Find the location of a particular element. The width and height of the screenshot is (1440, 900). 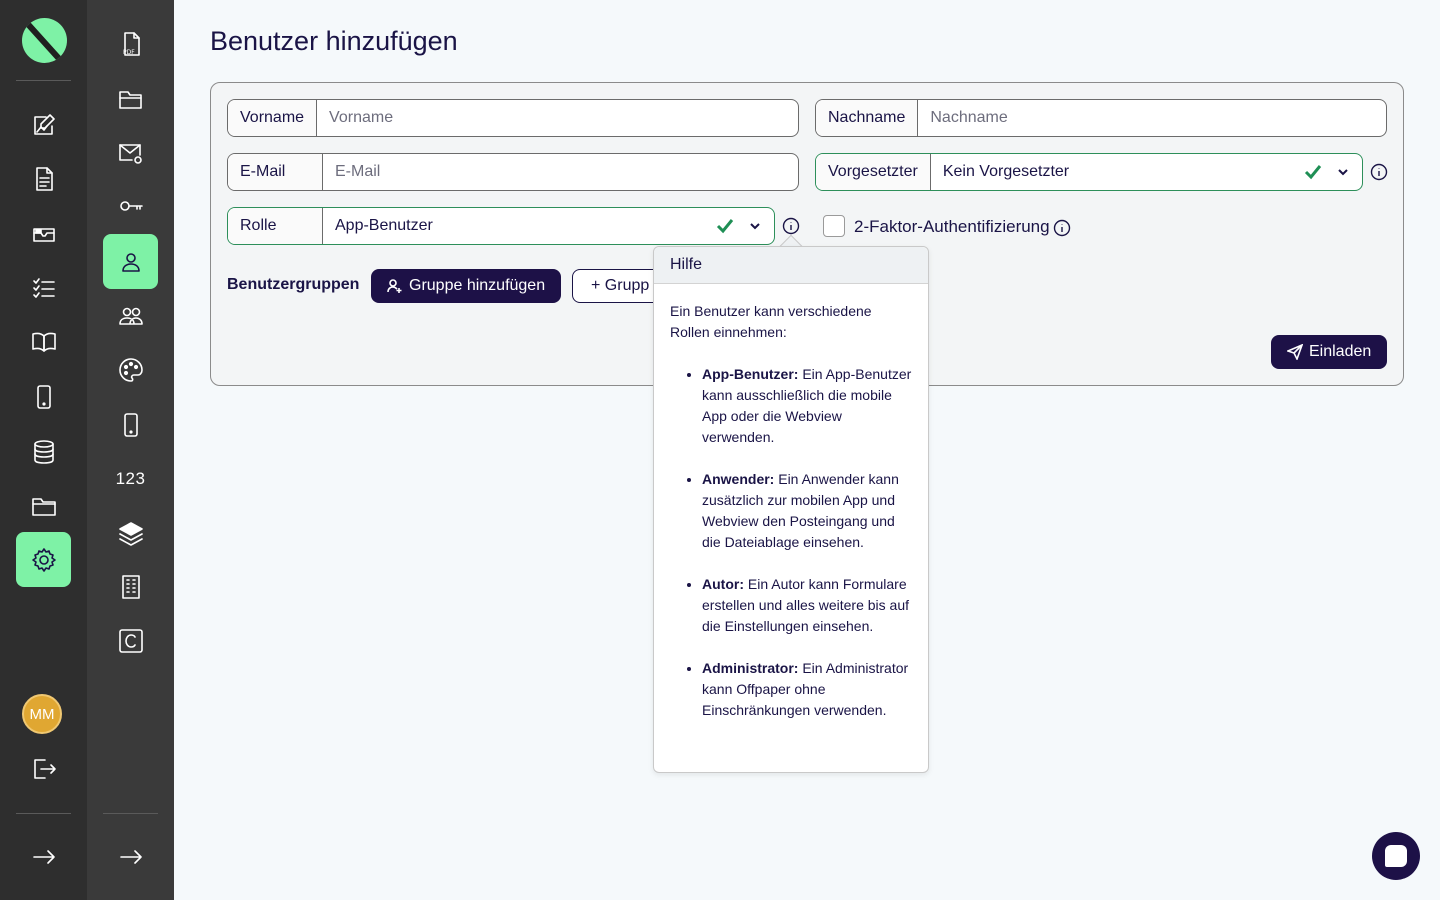

new-group-label: + Grupp is located at coordinates (620, 285).